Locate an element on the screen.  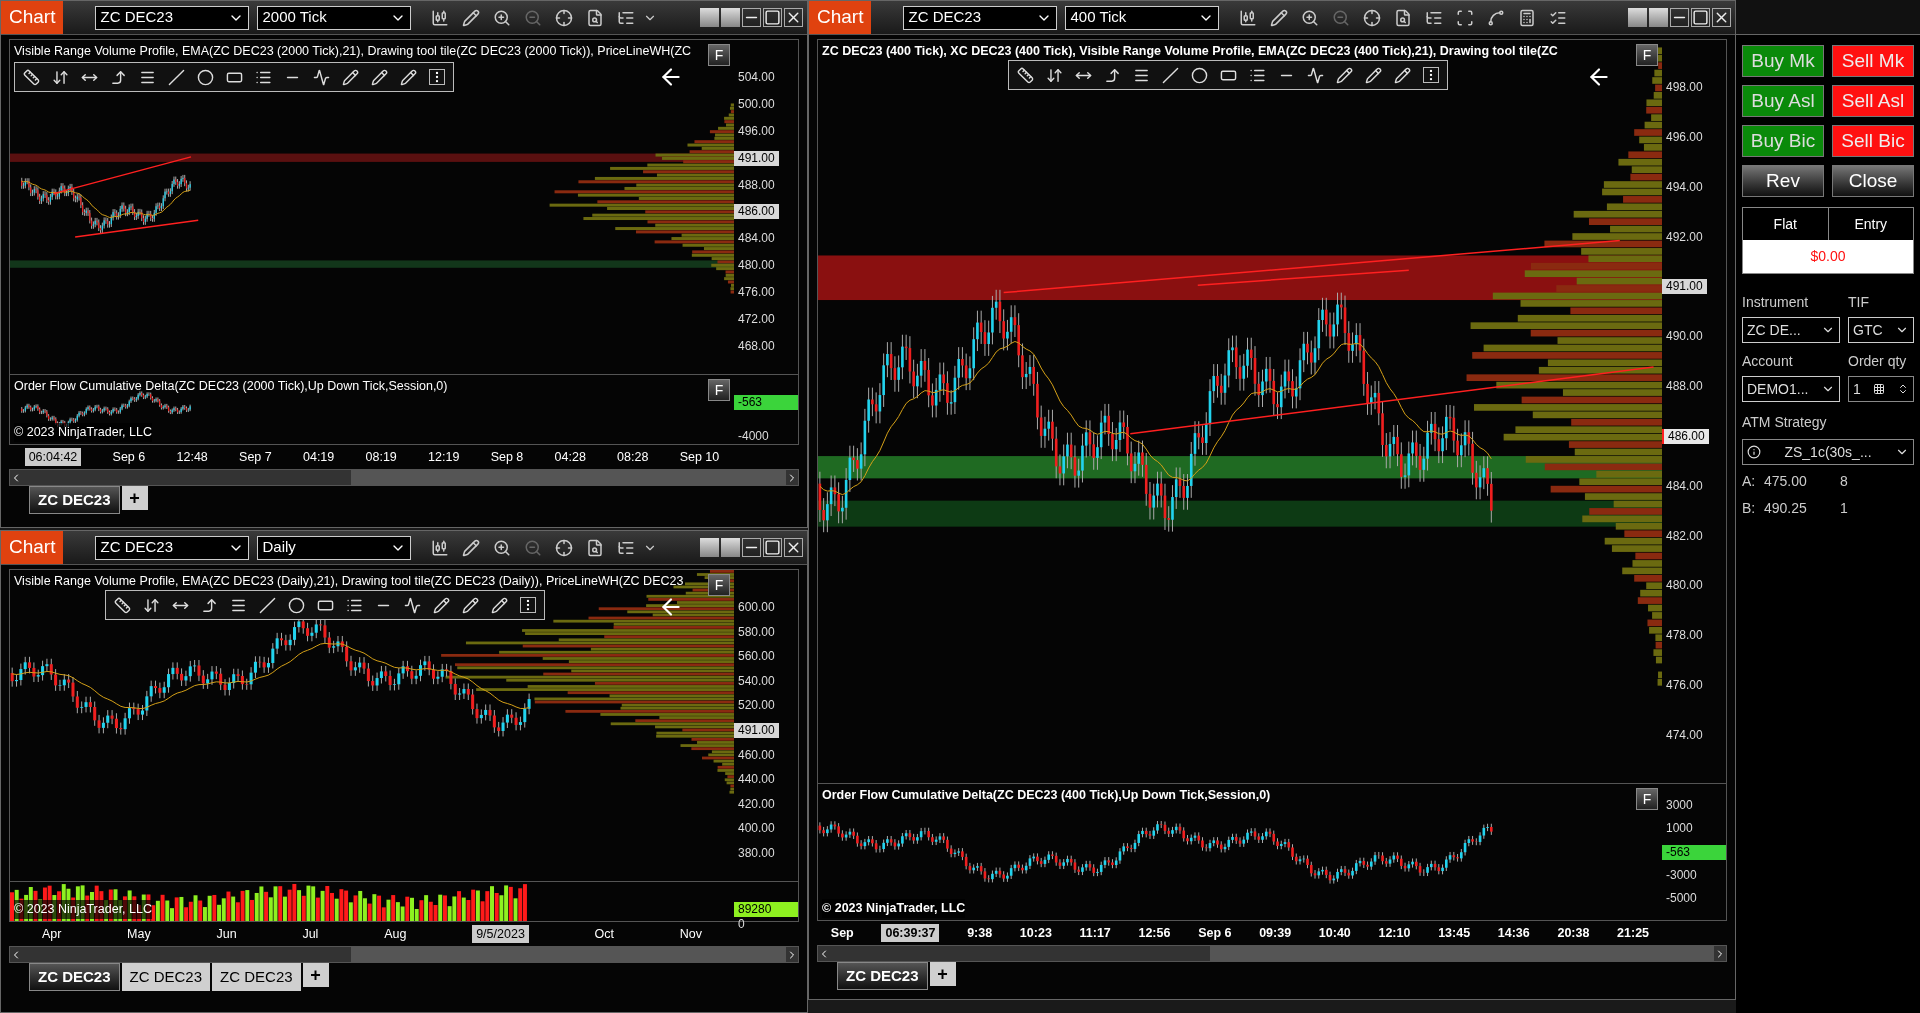
spline-icon is located at coordinates (1496, 17).